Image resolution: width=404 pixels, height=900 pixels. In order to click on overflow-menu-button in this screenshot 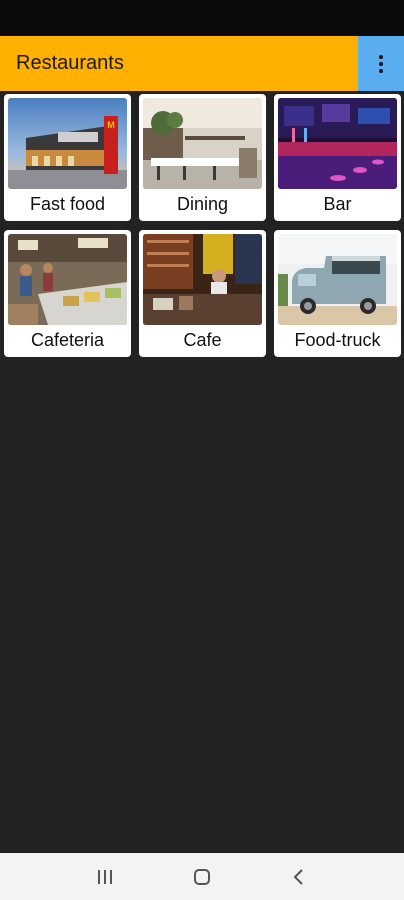, I will do `click(381, 63)`.